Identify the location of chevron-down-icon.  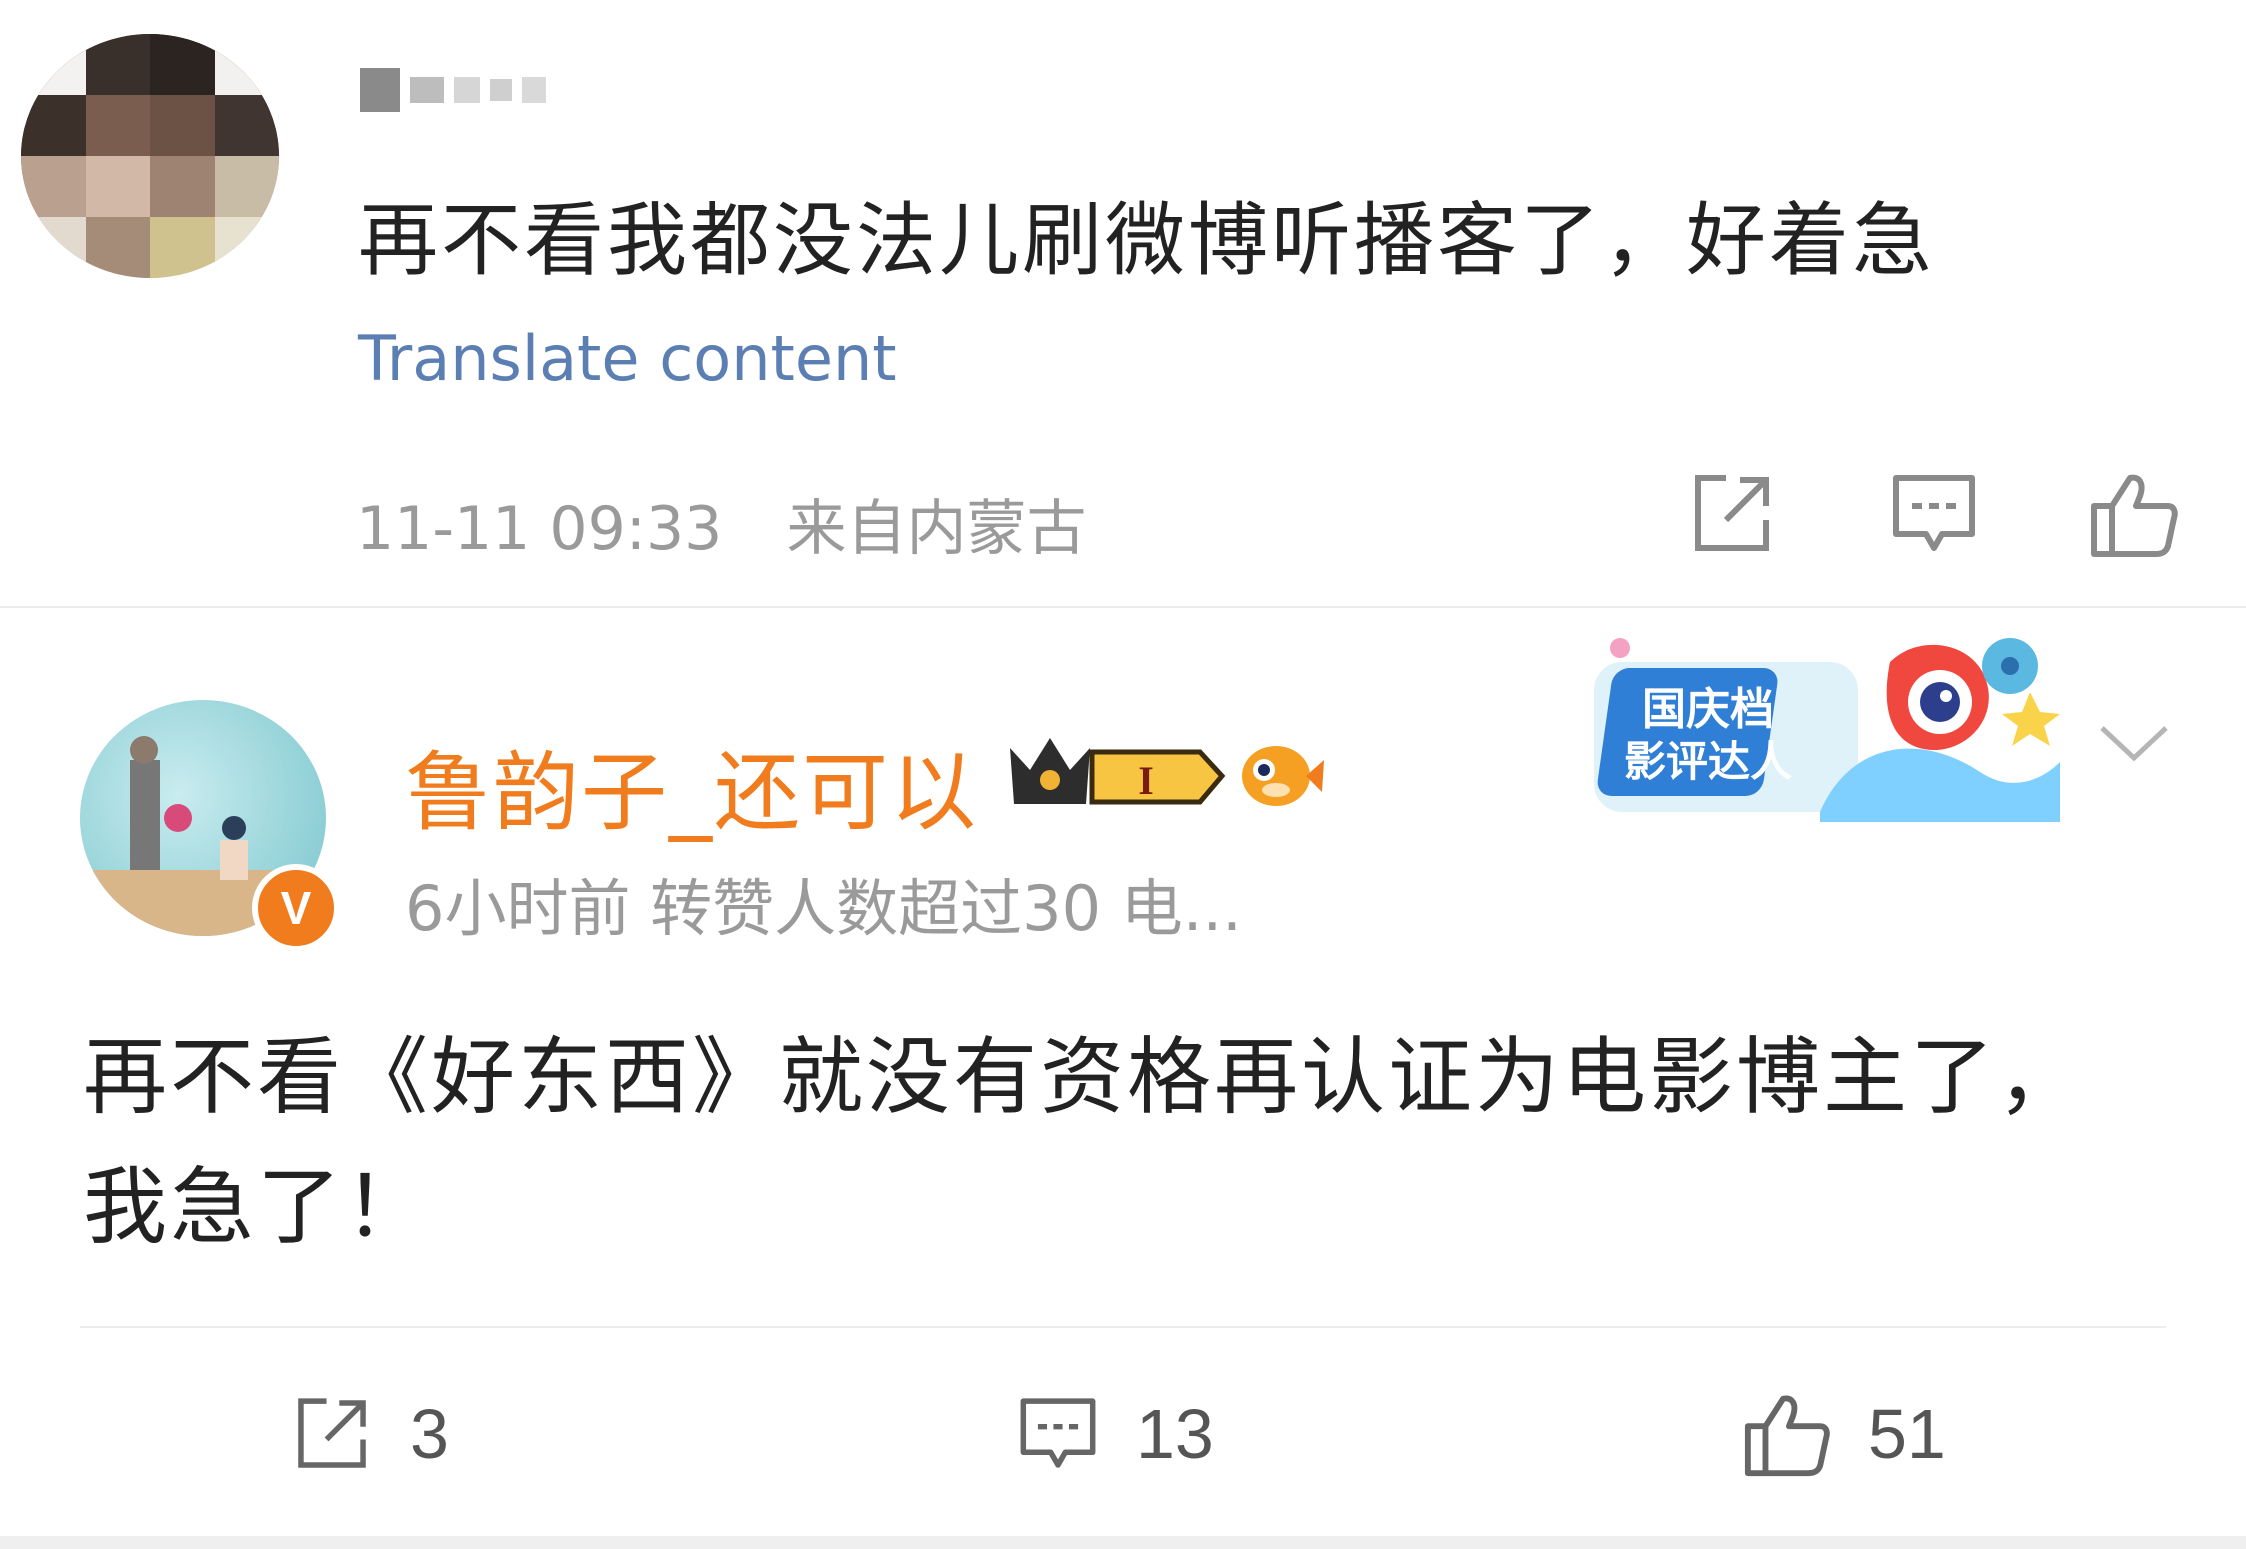
(2134, 744).